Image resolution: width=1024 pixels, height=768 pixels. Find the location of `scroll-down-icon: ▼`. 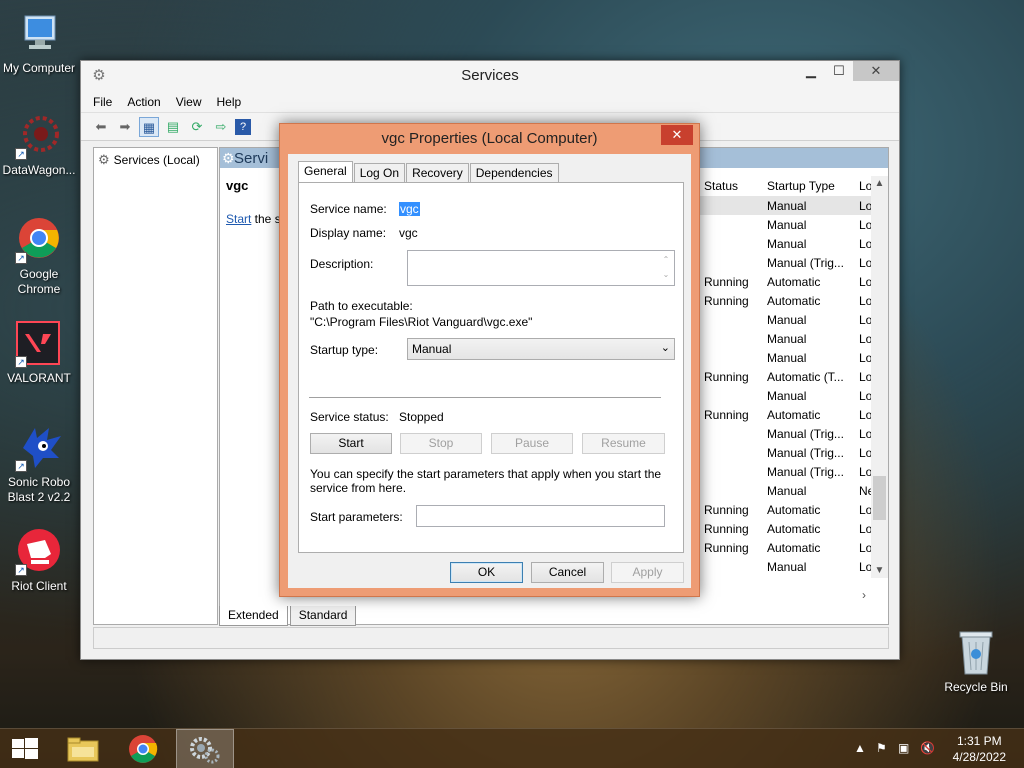

scroll-down-icon: ▼ is located at coordinates (879, 570).